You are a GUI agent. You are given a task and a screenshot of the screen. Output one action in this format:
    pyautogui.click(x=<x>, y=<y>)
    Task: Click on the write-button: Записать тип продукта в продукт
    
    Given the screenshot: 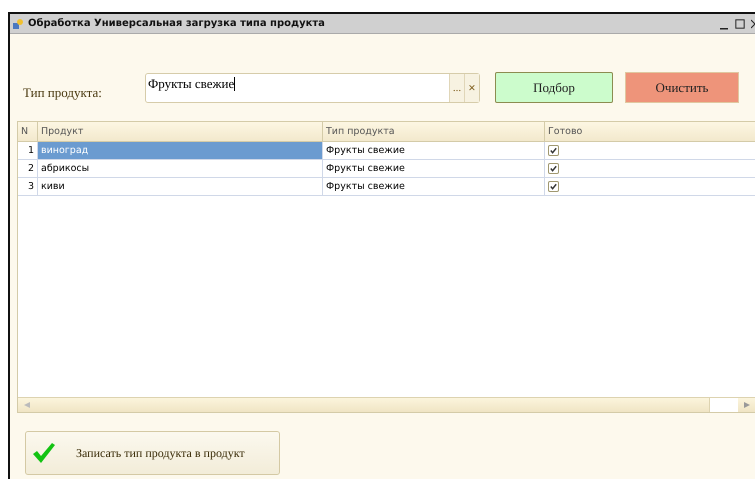 What is the action you would take?
    pyautogui.click(x=152, y=453)
    